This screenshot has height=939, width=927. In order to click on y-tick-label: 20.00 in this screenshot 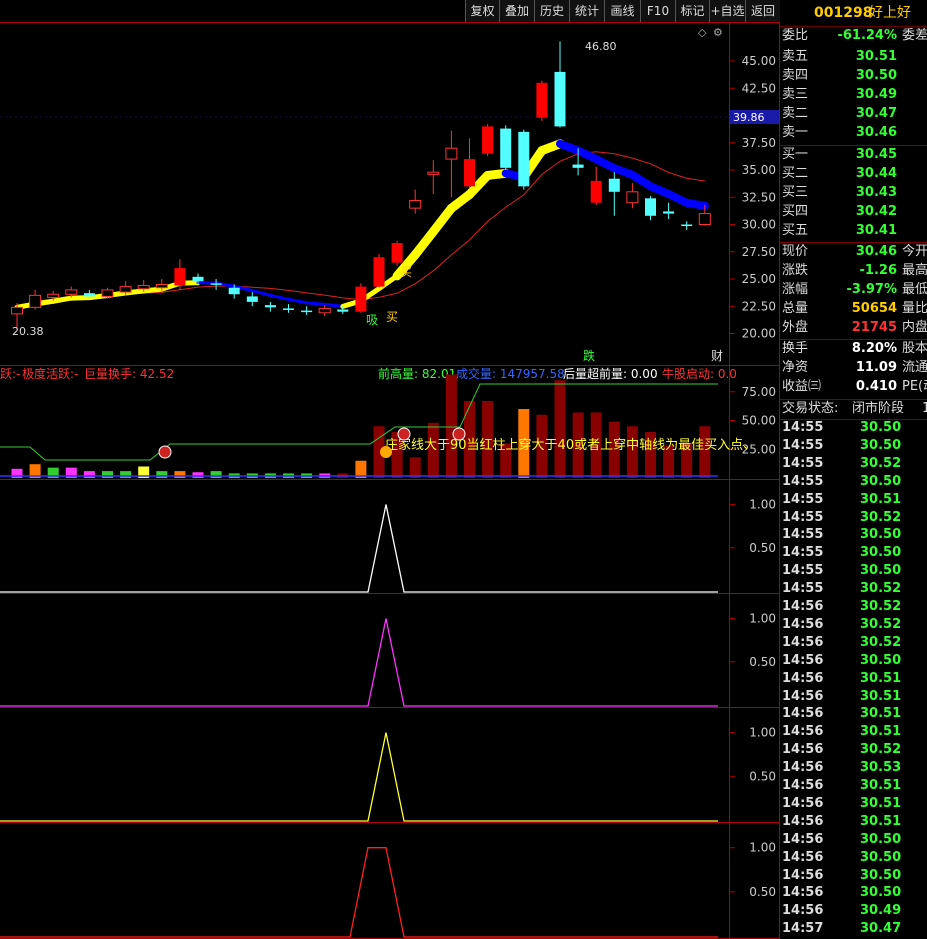, I will do `click(759, 334)`.